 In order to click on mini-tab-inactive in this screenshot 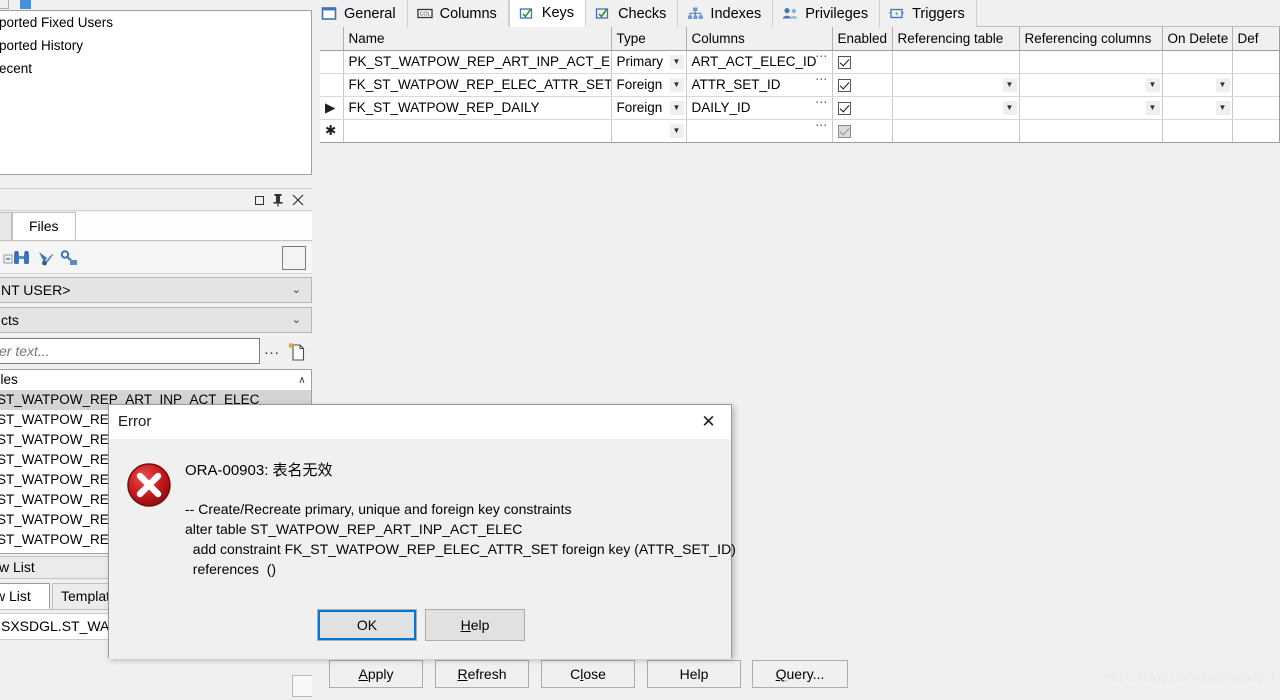, I will do `click(4, 4)`.